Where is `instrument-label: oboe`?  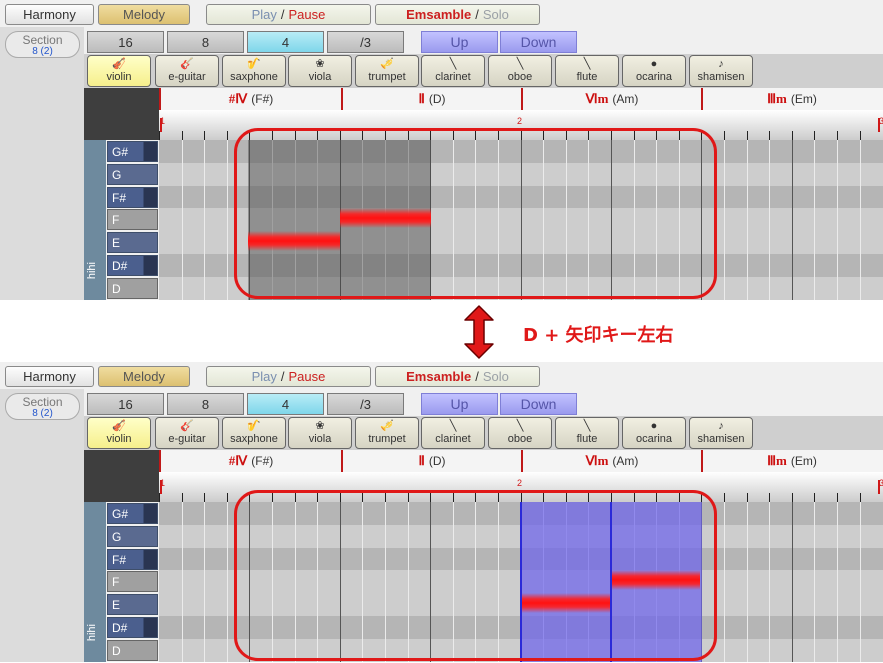
instrument-label: oboe is located at coordinates (520, 439).